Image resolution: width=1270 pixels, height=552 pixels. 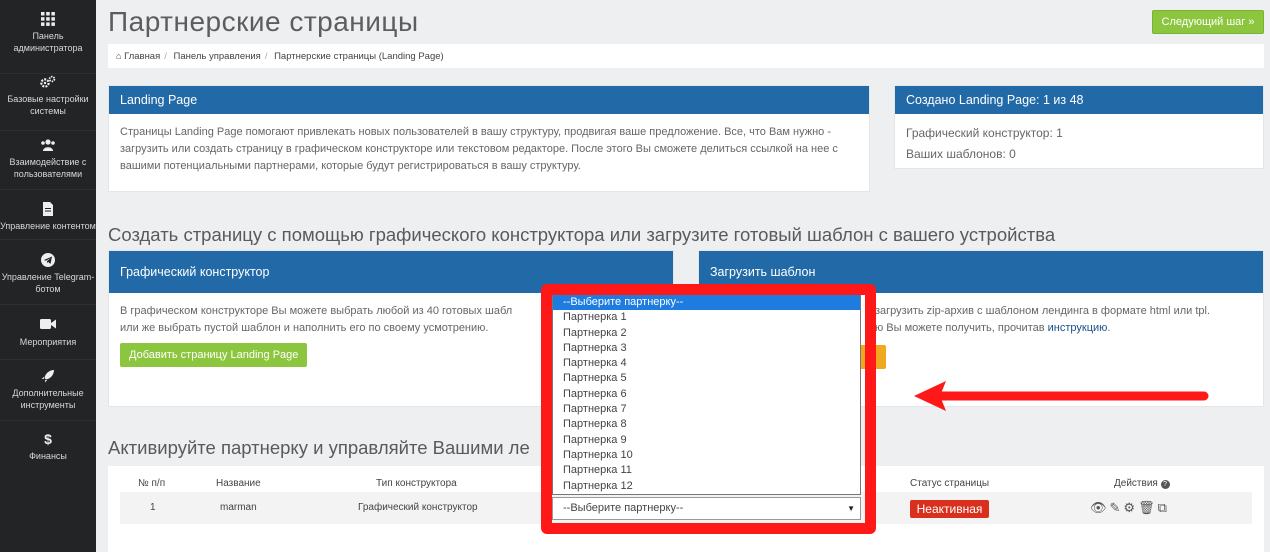 What do you see at coordinates (1117, 507) in the screenshot?
I see `edit-icon: ✎` at bounding box center [1117, 507].